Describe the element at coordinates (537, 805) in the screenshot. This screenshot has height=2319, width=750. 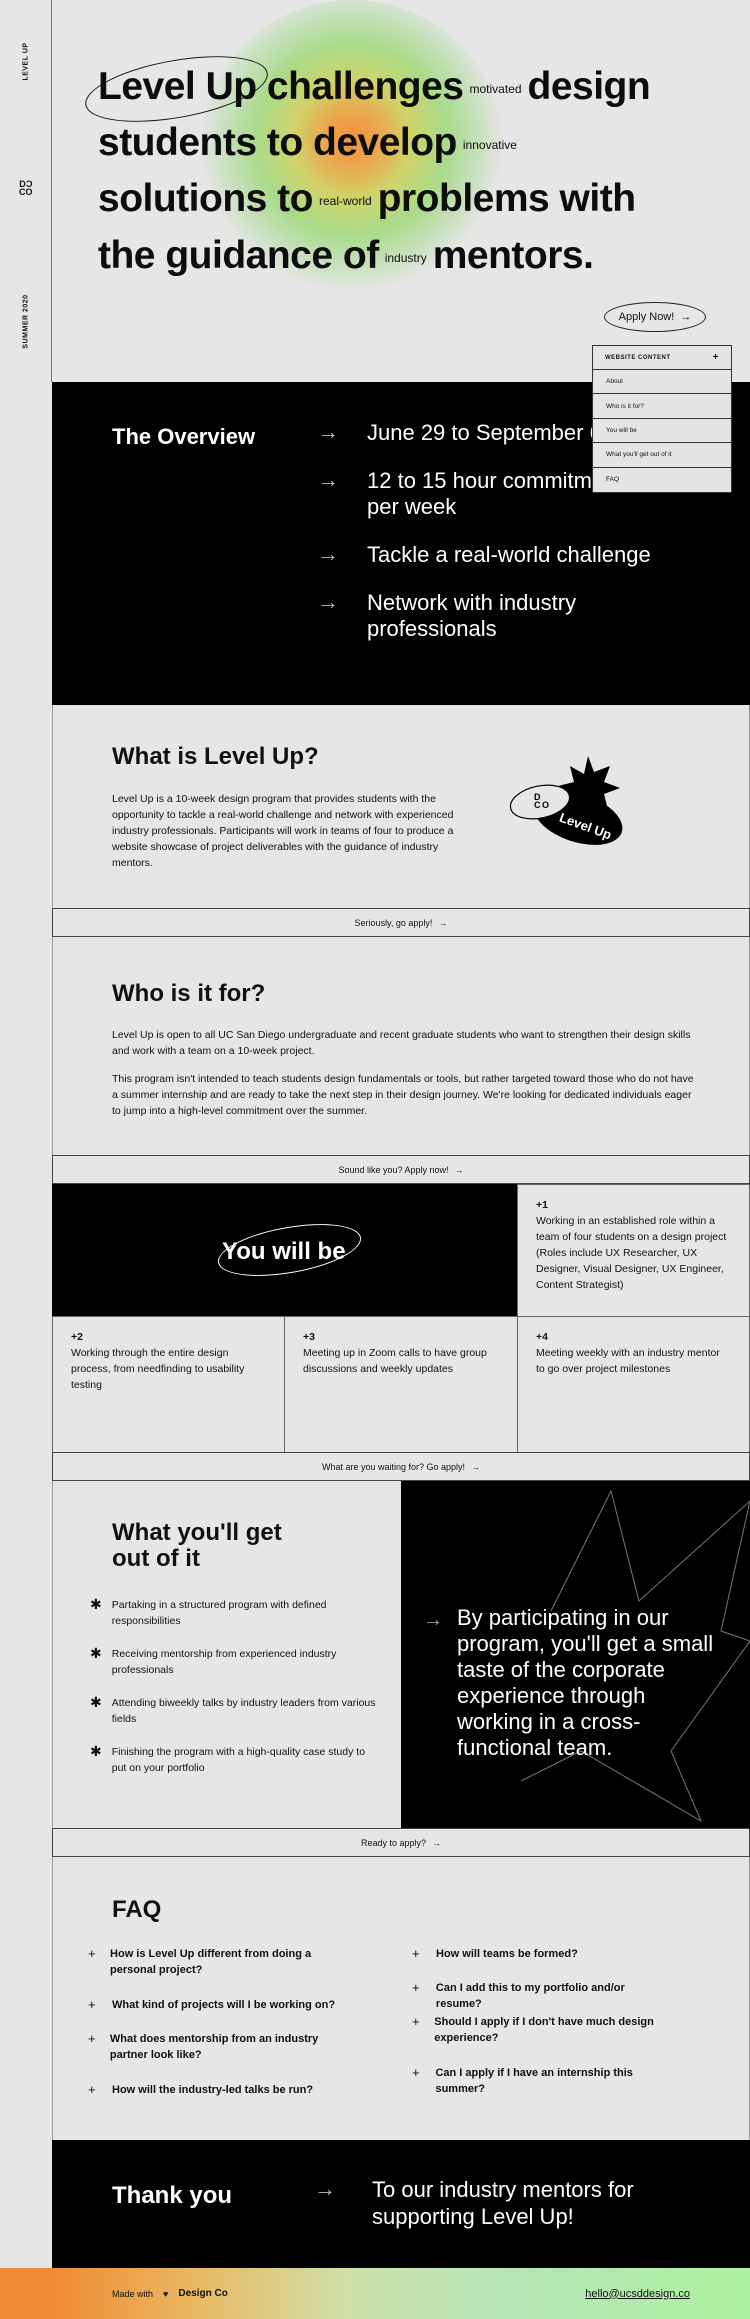
I see `svg-text: C` at that location.